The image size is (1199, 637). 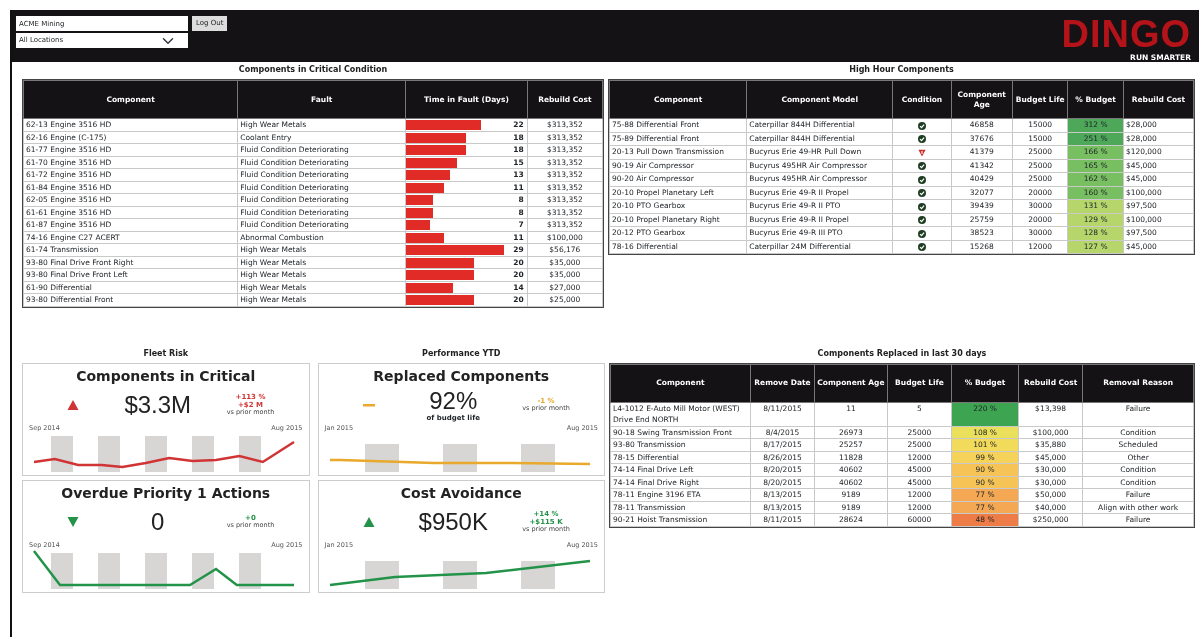 I want to click on logo: DINGO, so click(x=1126, y=34).